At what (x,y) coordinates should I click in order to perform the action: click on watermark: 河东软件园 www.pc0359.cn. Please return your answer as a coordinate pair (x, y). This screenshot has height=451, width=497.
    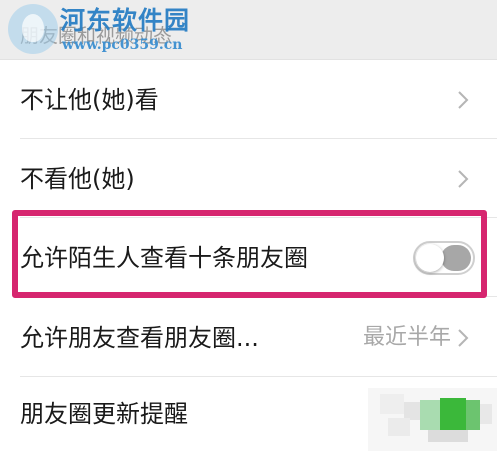
    Looking at the image, I should click on (103, 30).